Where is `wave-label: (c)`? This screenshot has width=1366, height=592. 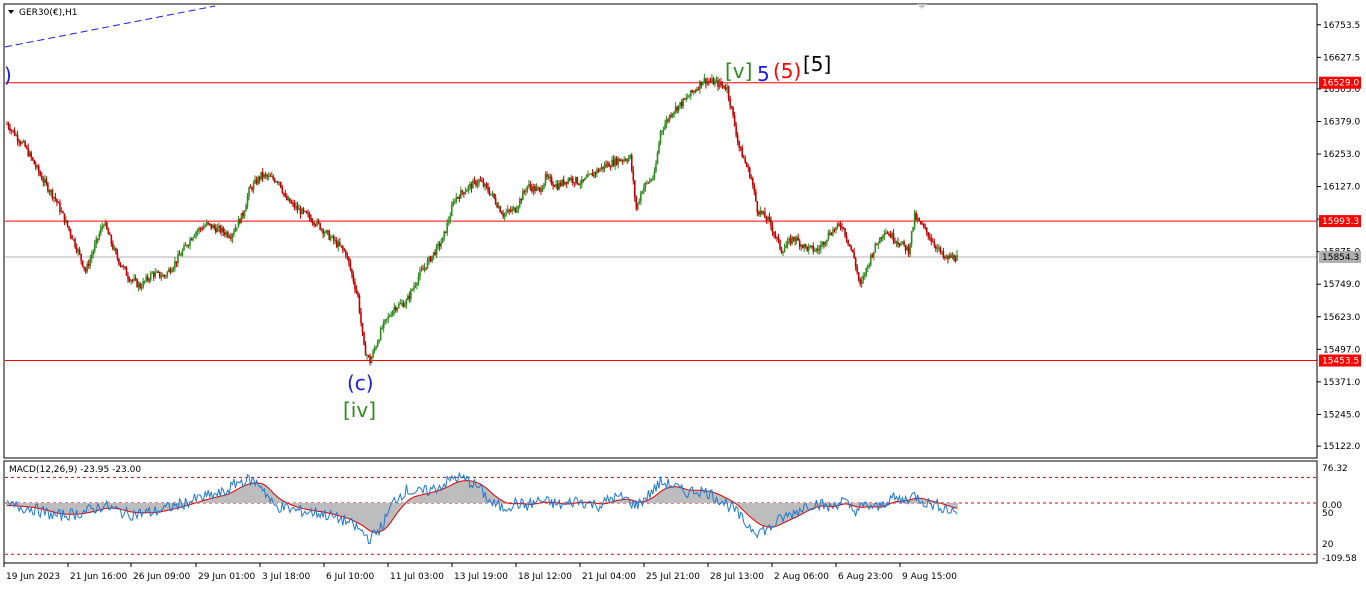 wave-label: (c) is located at coordinates (360, 383).